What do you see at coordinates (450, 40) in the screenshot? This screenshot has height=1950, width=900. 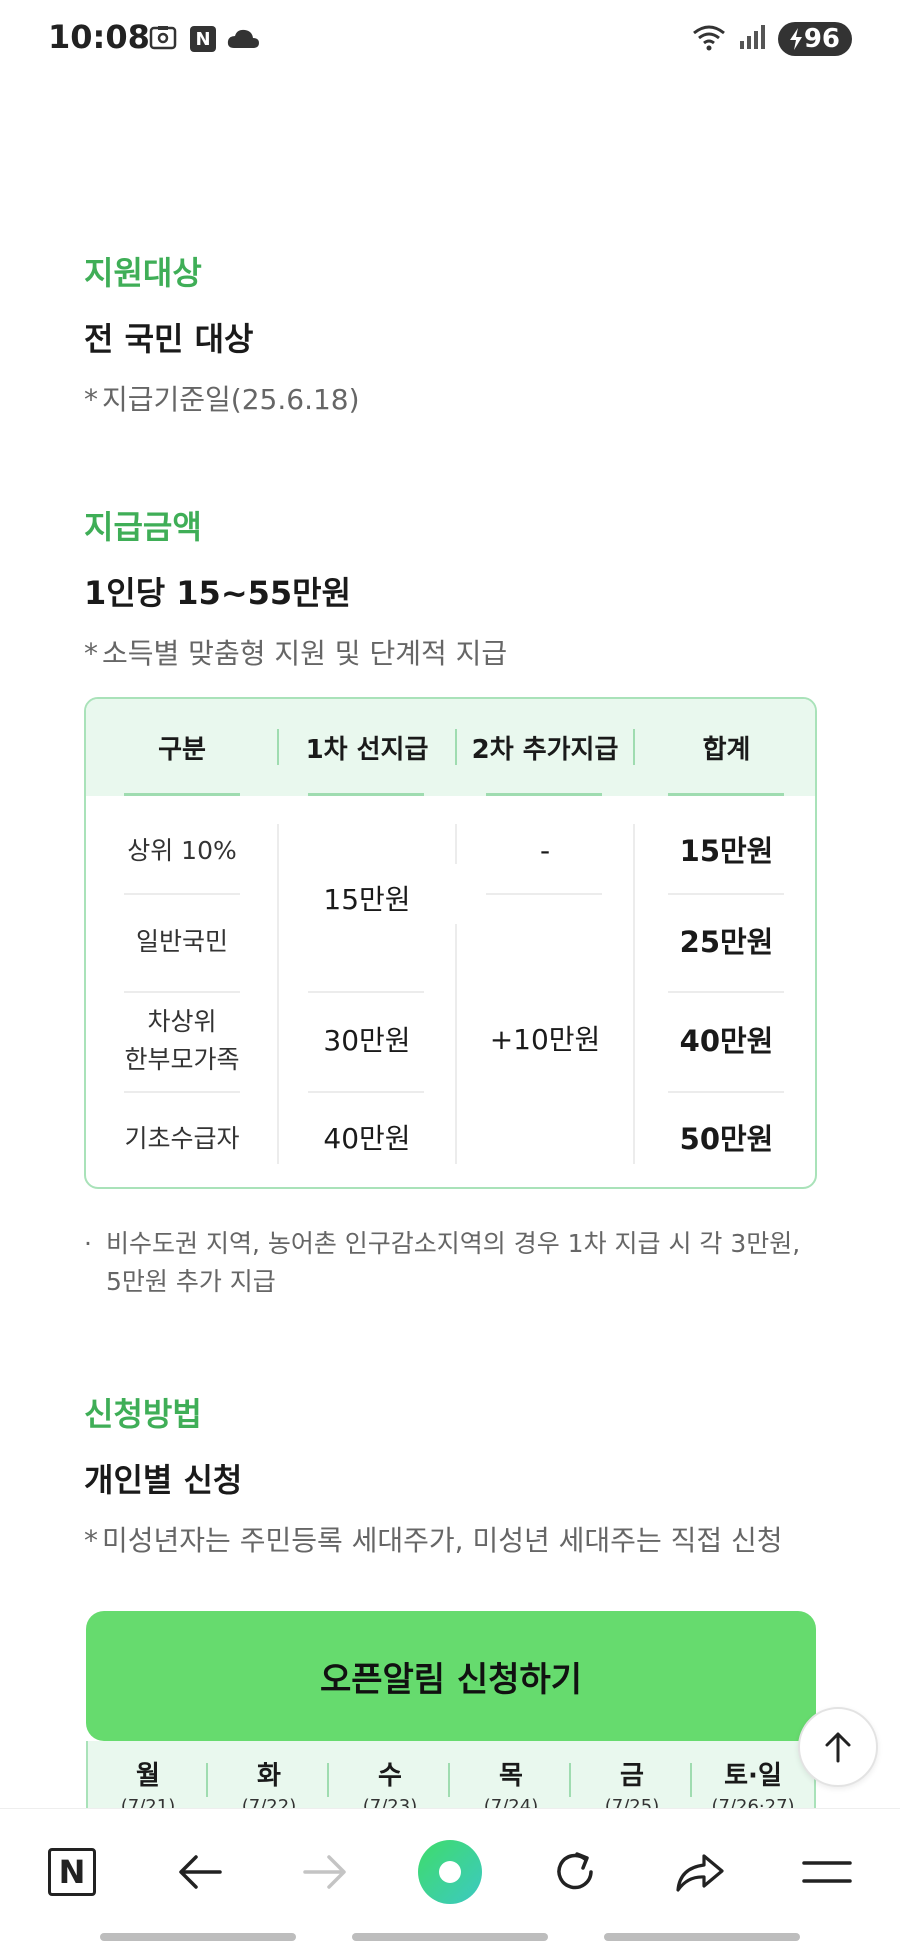 I see `status-bar: 10:08 N 96` at bounding box center [450, 40].